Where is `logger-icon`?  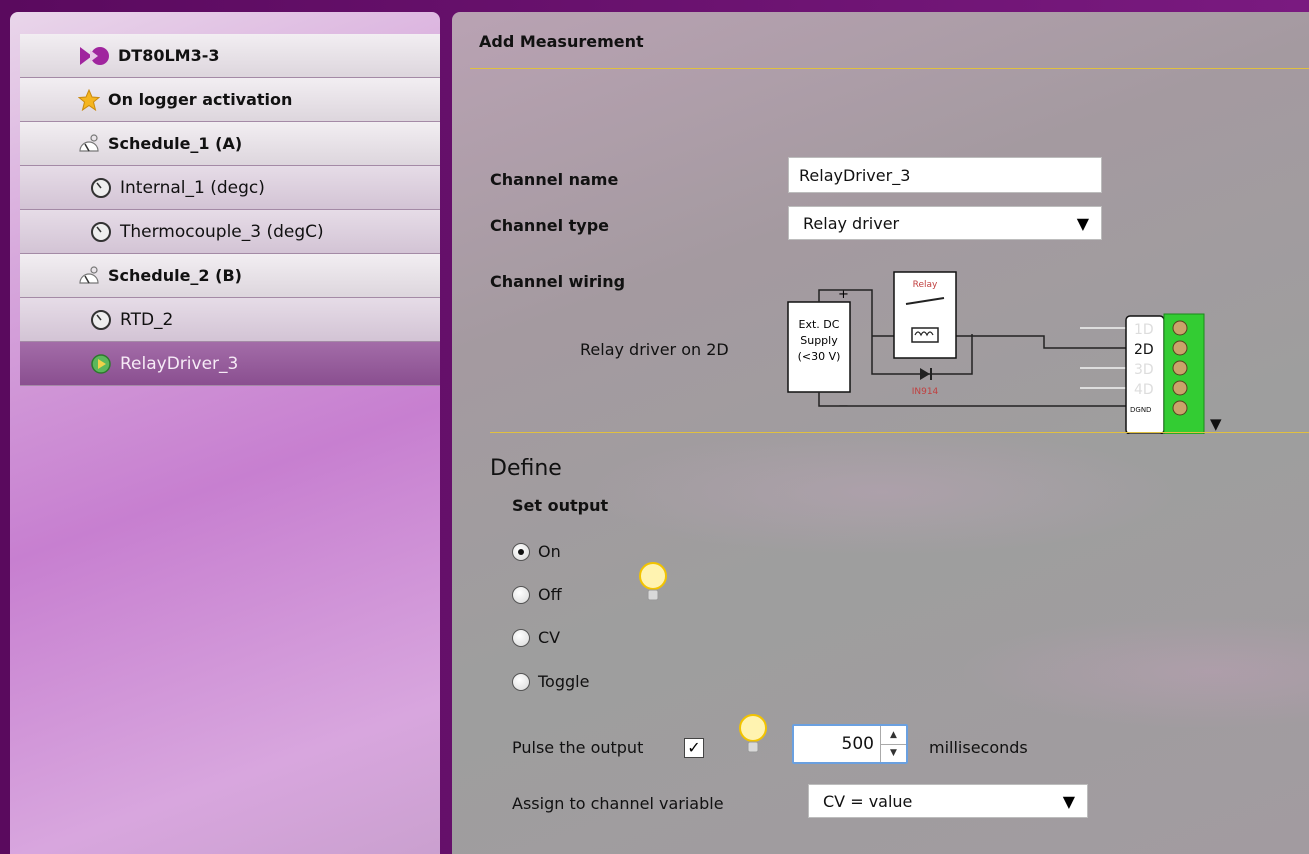
logger-icon is located at coordinates (94, 55).